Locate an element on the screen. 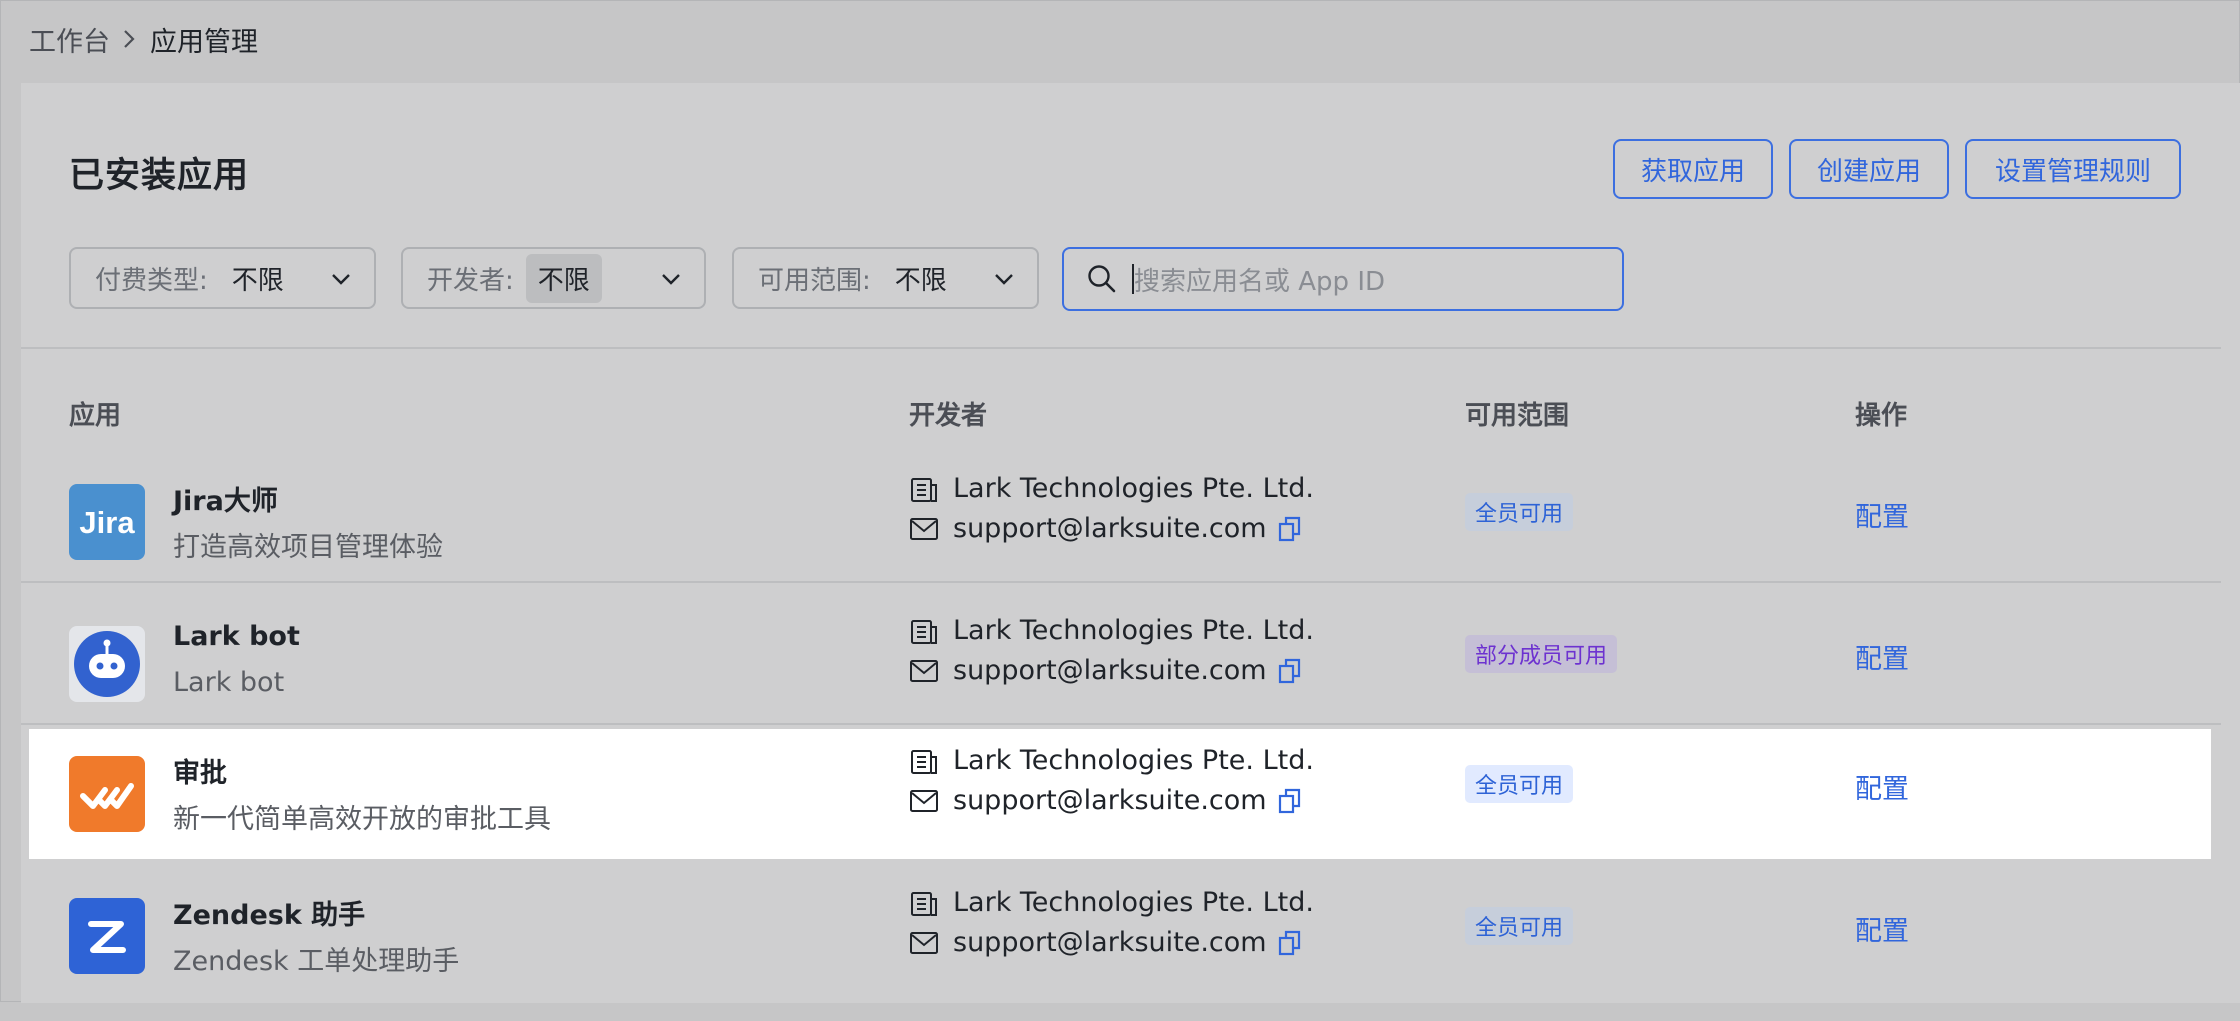 Image resolution: width=2240 pixels, height=1021 pixels. management-rules-button: 设置管理规则 is located at coordinates (2073, 169).